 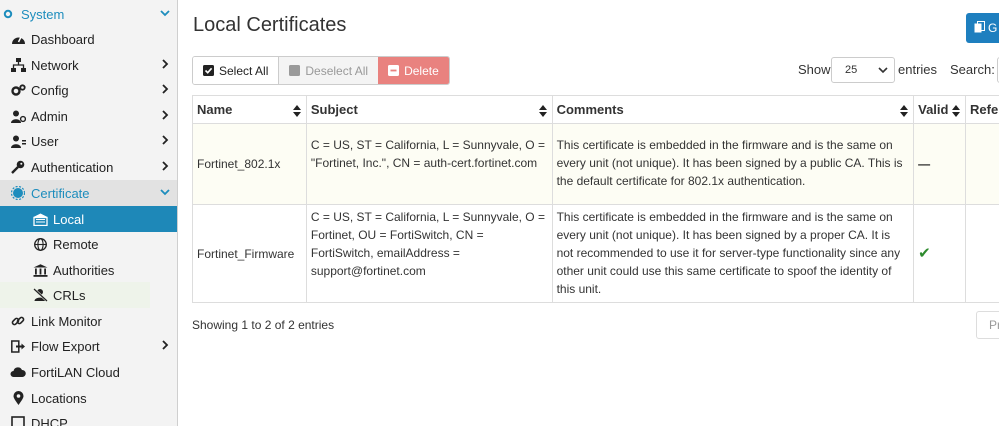 What do you see at coordinates (40, 244) in the screenshot?
I see `globe-icon` at bounding box center [40, 244].